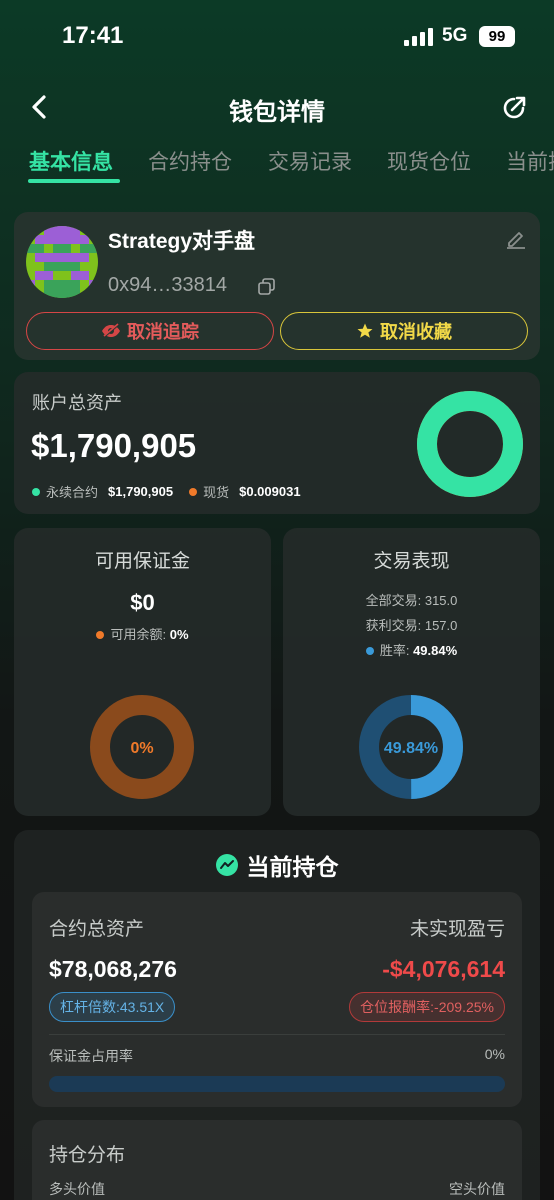 This screenshot has height=1200, width=554. What do you see at coordinates (369, 651) in the screenshot?
I see `win-rate-dot` at bounding box center [369, 651].